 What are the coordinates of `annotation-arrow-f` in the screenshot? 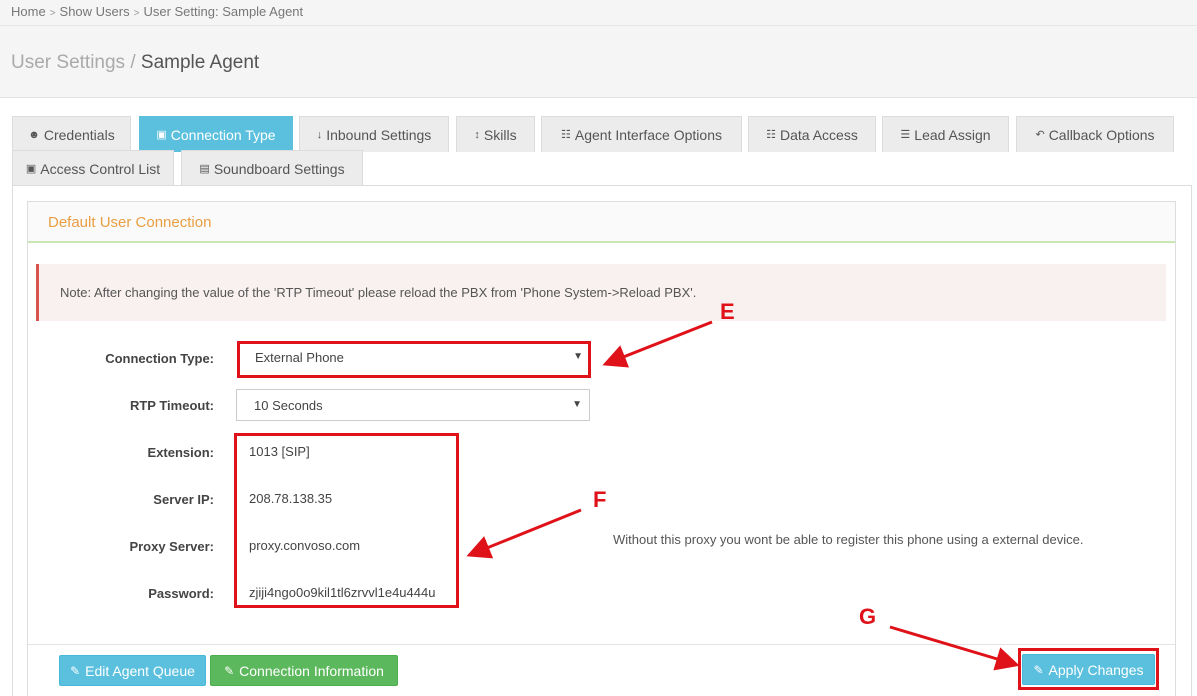 It's located at (524, 533).